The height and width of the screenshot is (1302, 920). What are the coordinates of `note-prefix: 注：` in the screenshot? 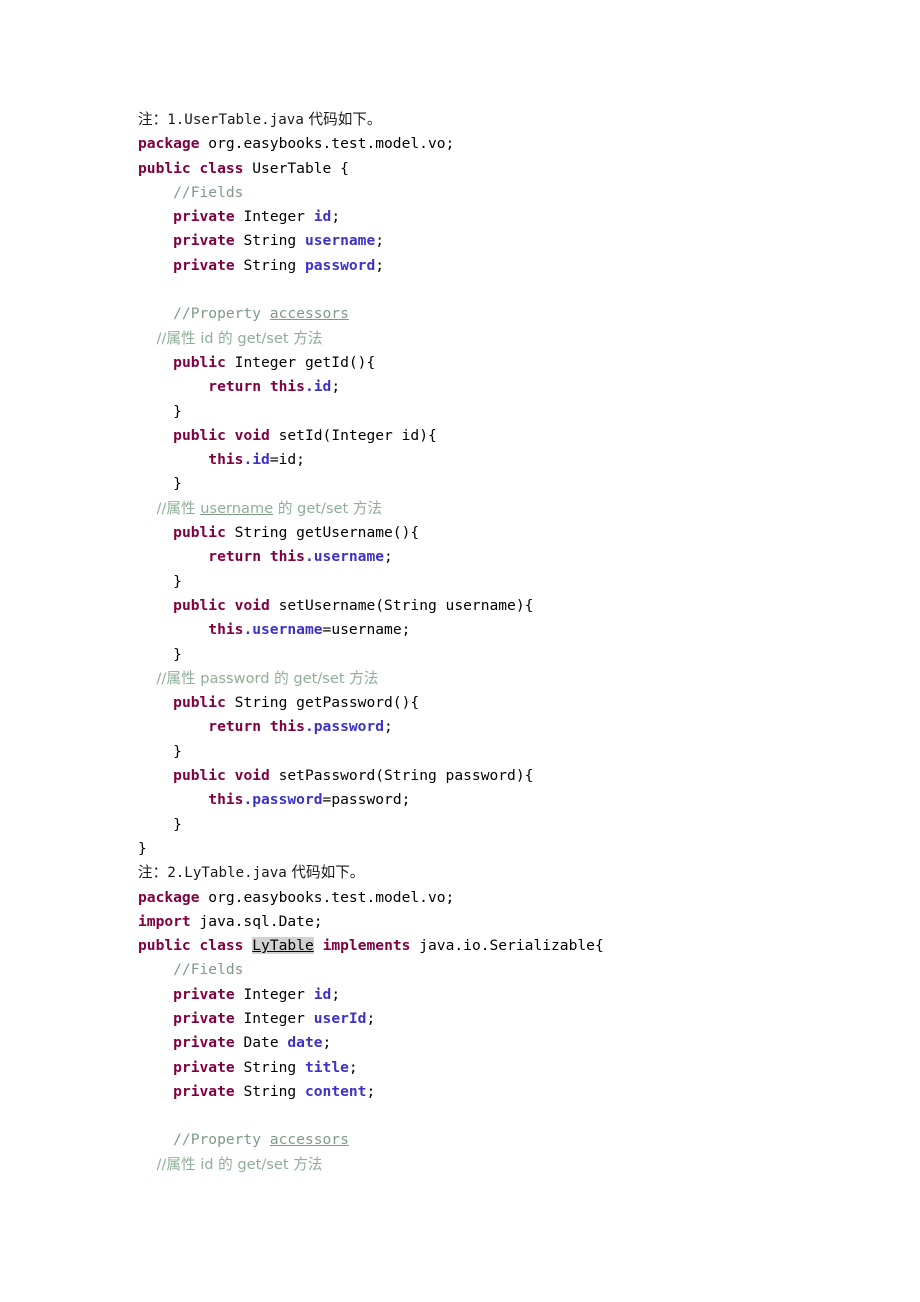 It's located at (153, 873).